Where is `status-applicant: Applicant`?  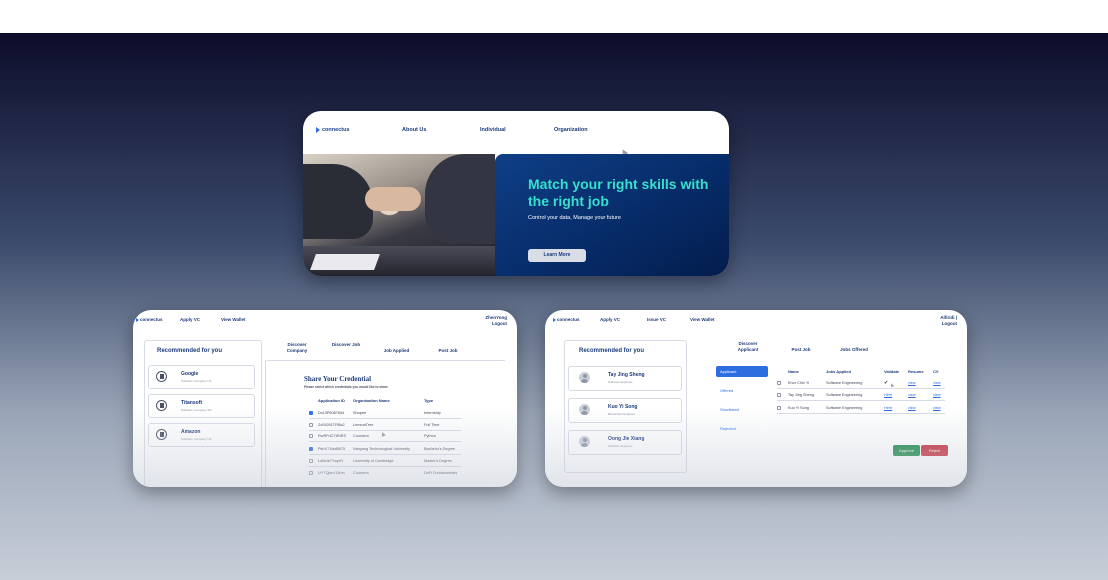
status-applicant: Applicant is located at coordinates (742, 371).